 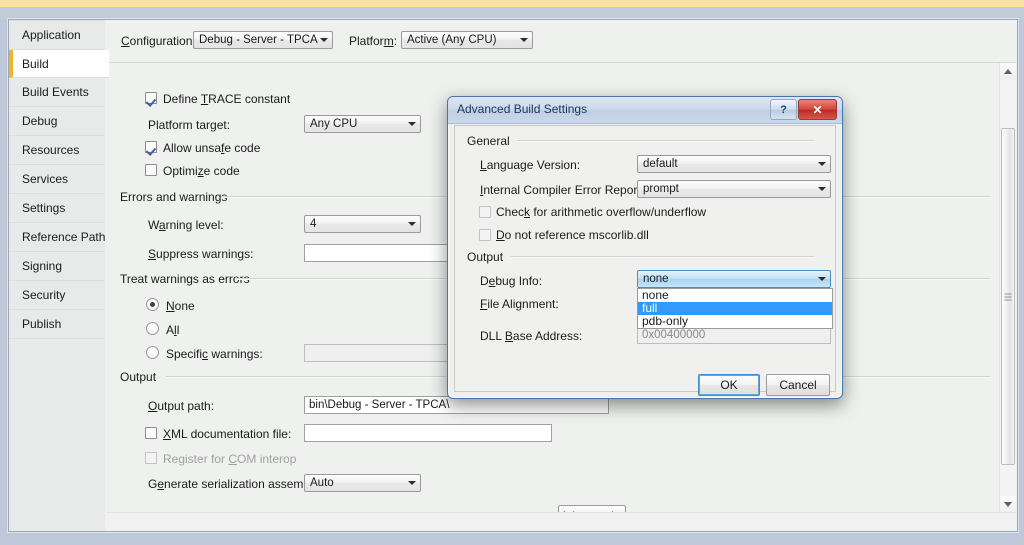 What do you see at coordinates (817, 109) in the screenshot?
I see `close-icon: ✕` at bounding box center [817, 109].